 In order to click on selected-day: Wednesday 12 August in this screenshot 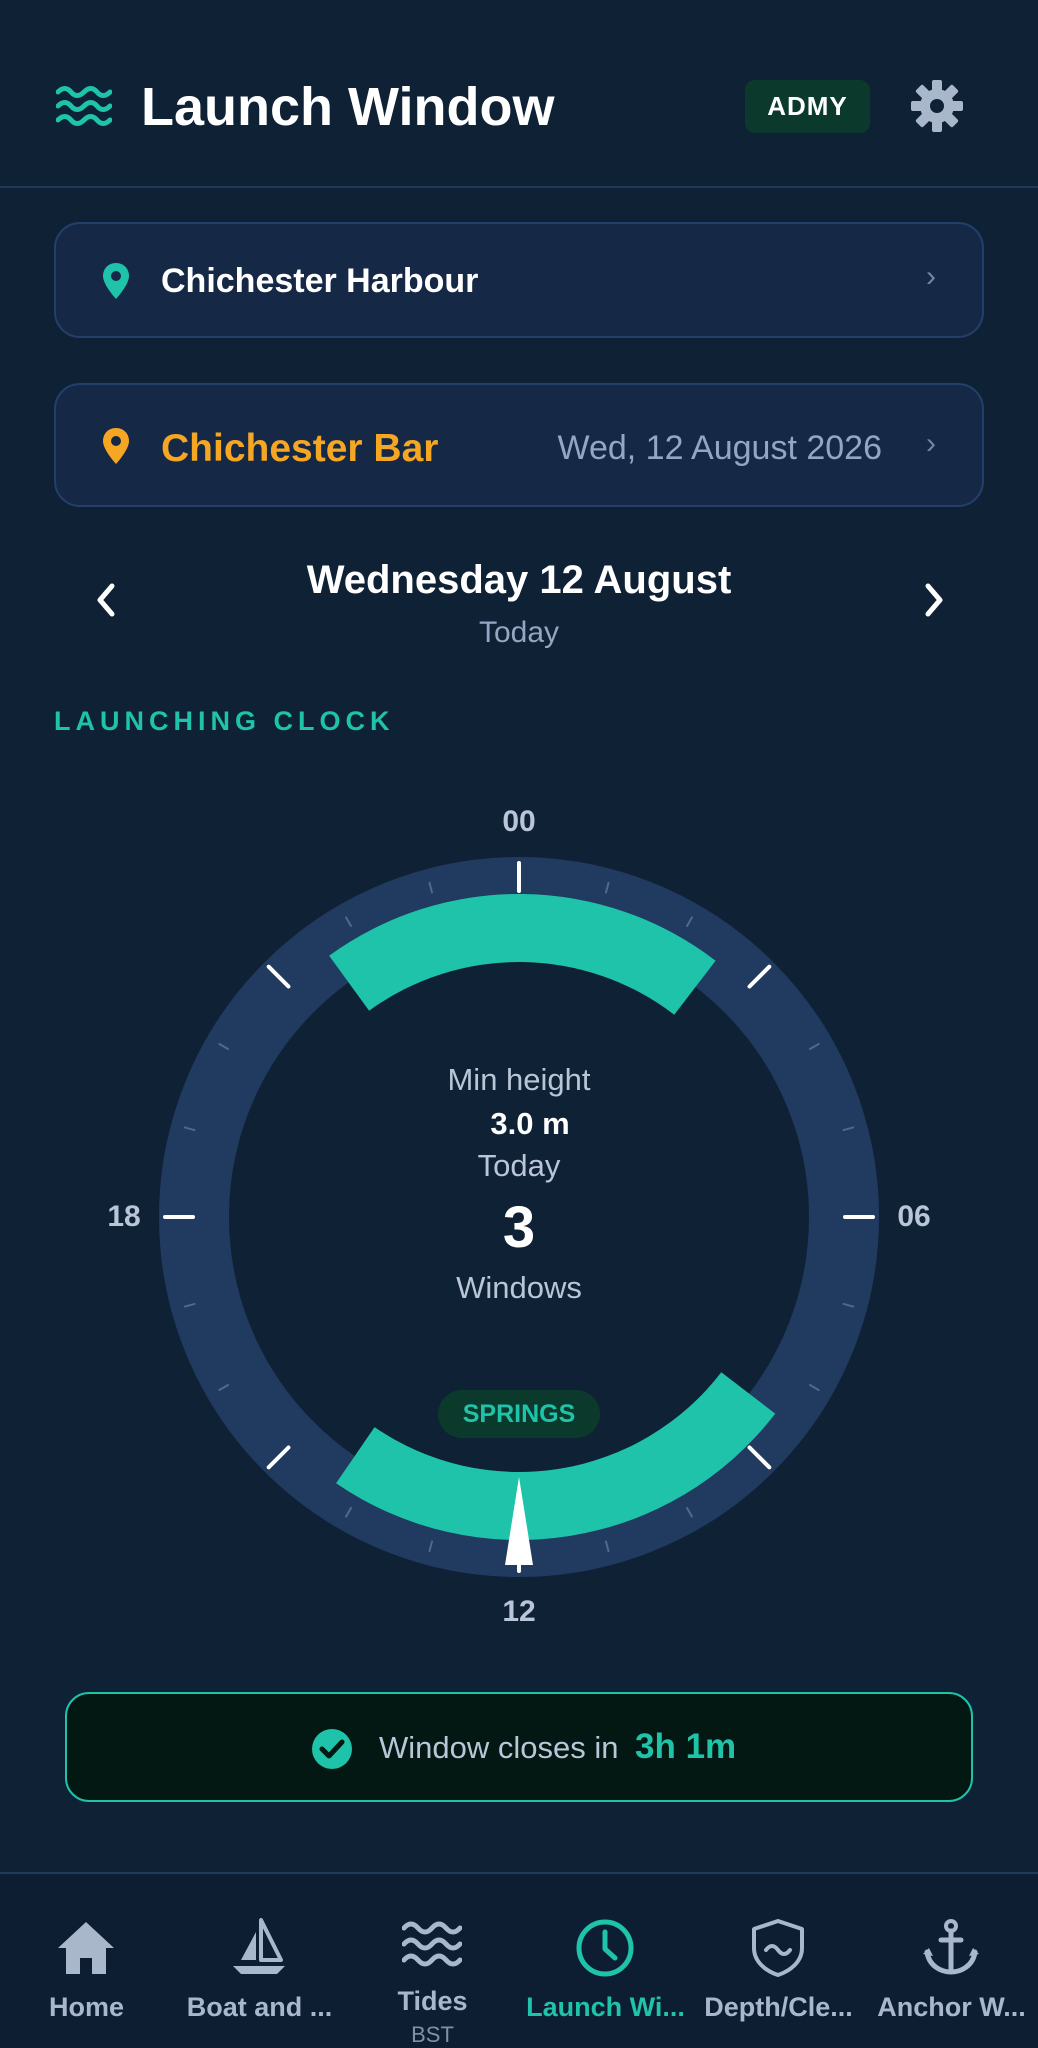, I will do `click(519, 580)`.